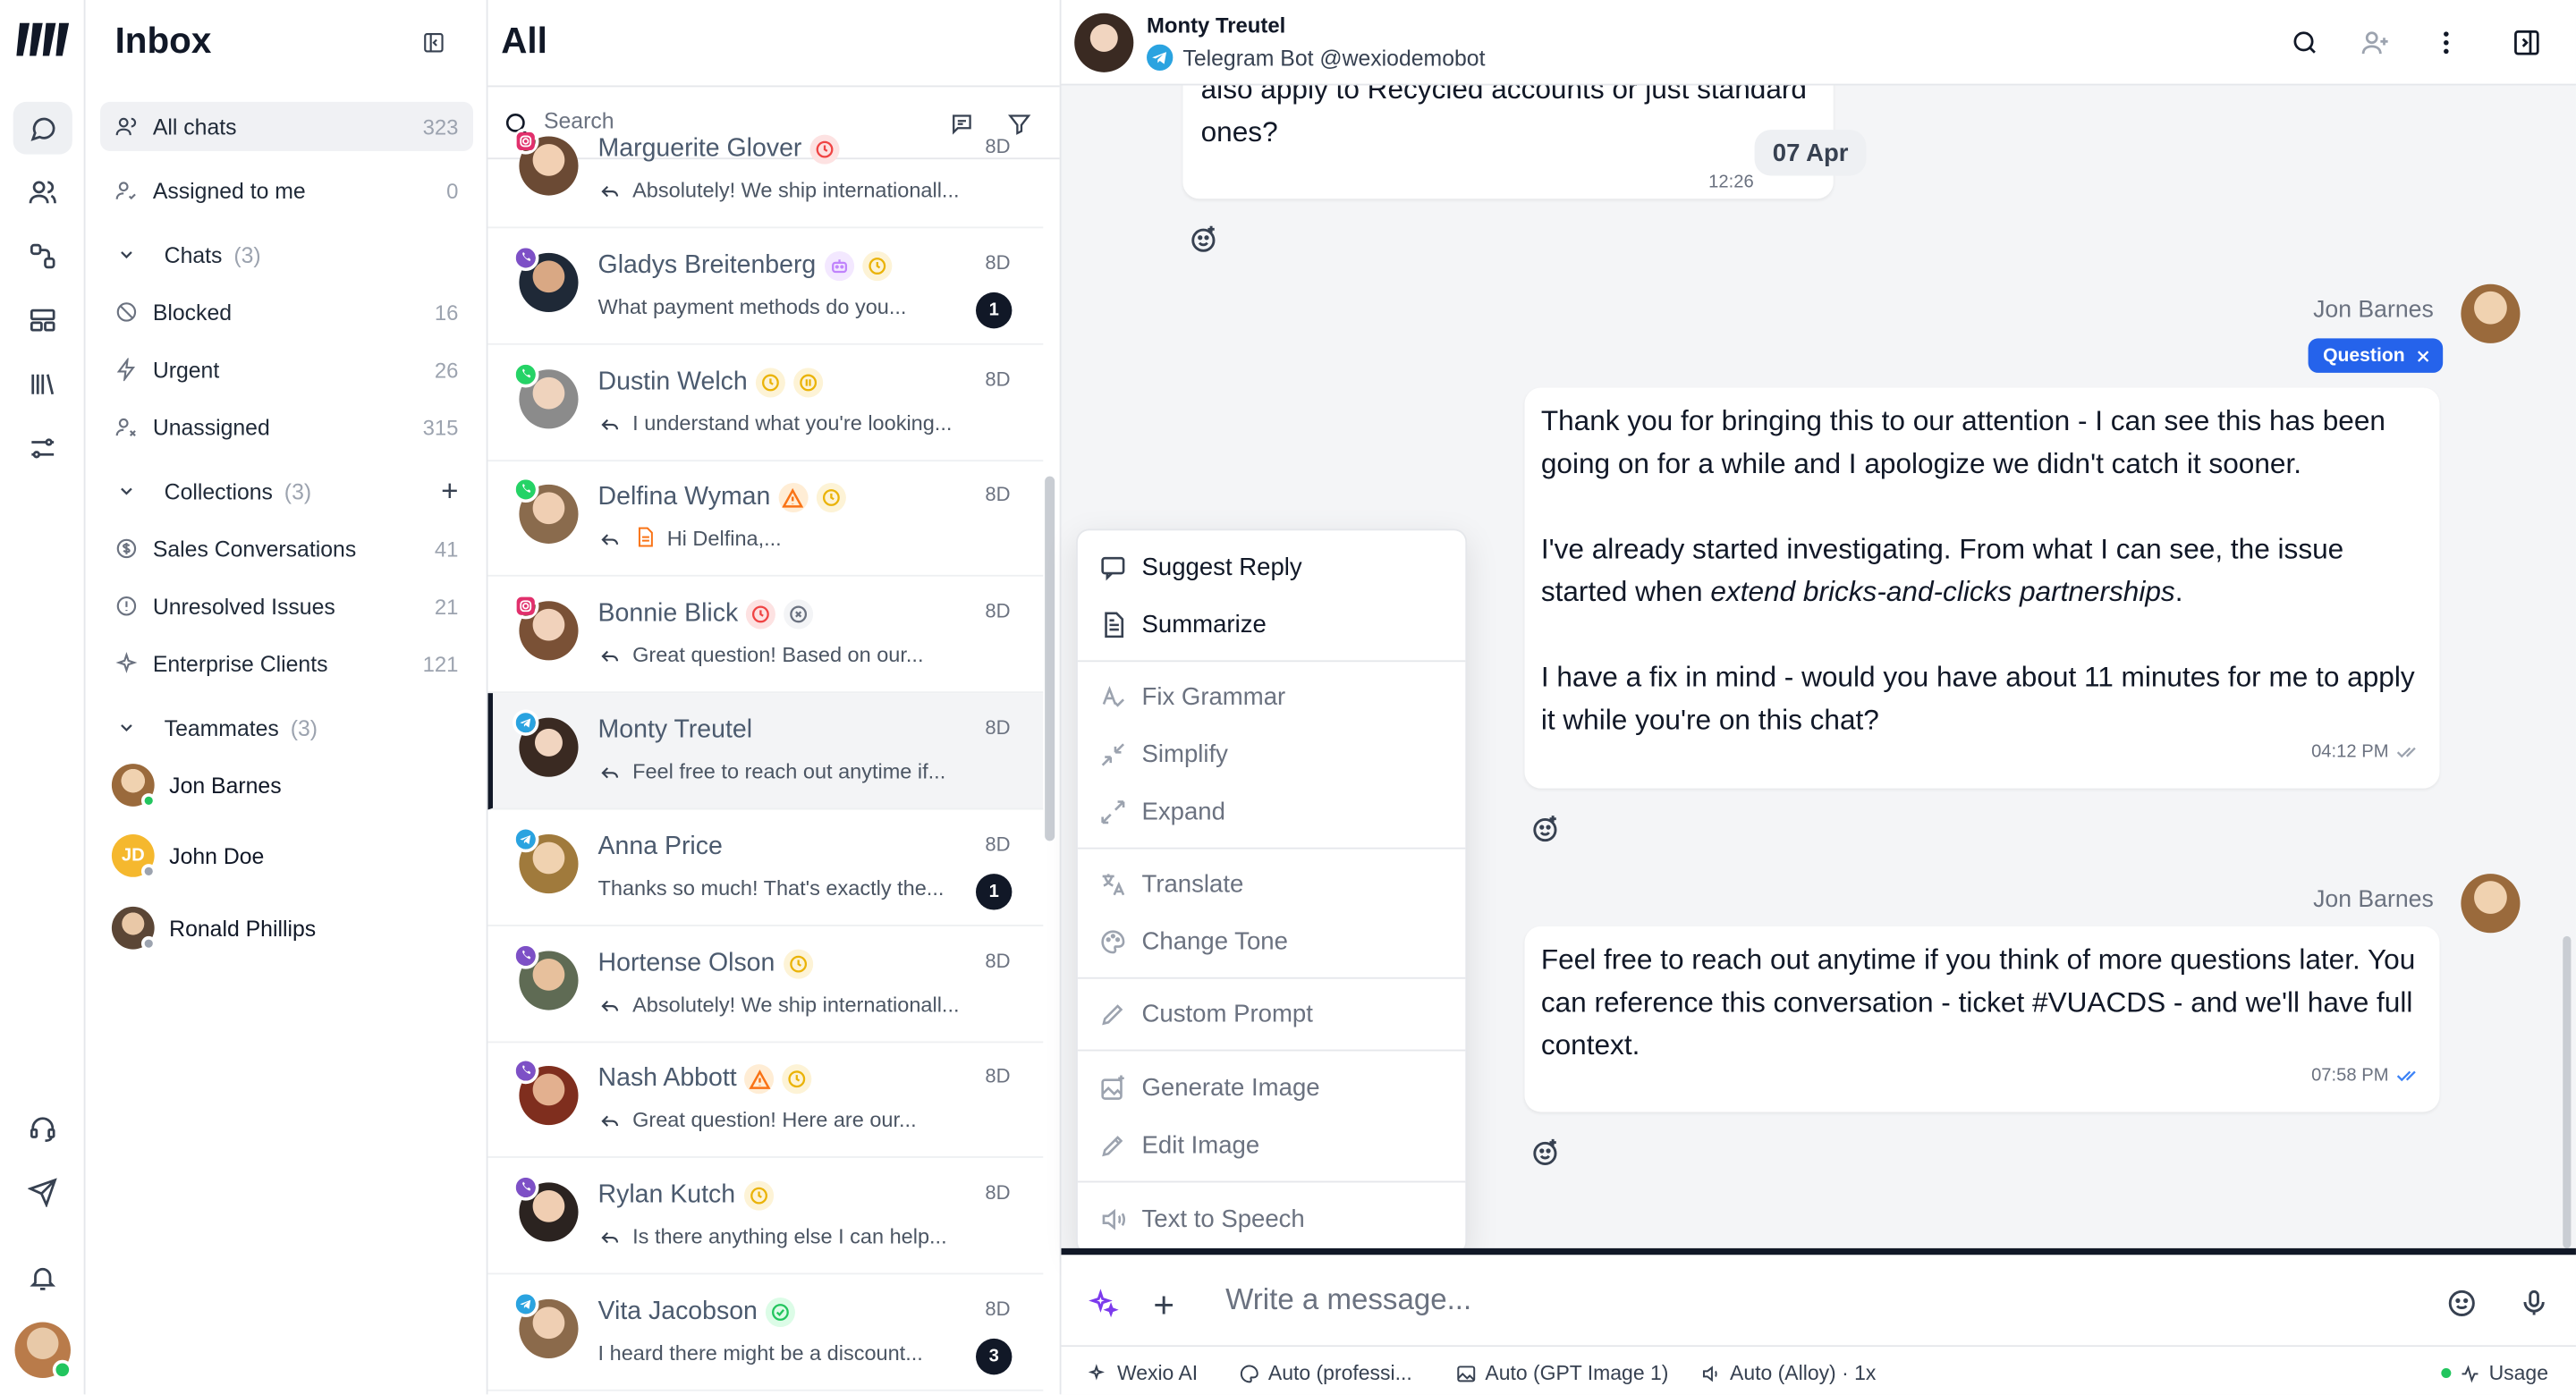 The height and width of the screenshot is (1395, 2576). Describe the element at coordinates (42, 192) in the screenshot. I see `contacts-nav-icon` at that location.